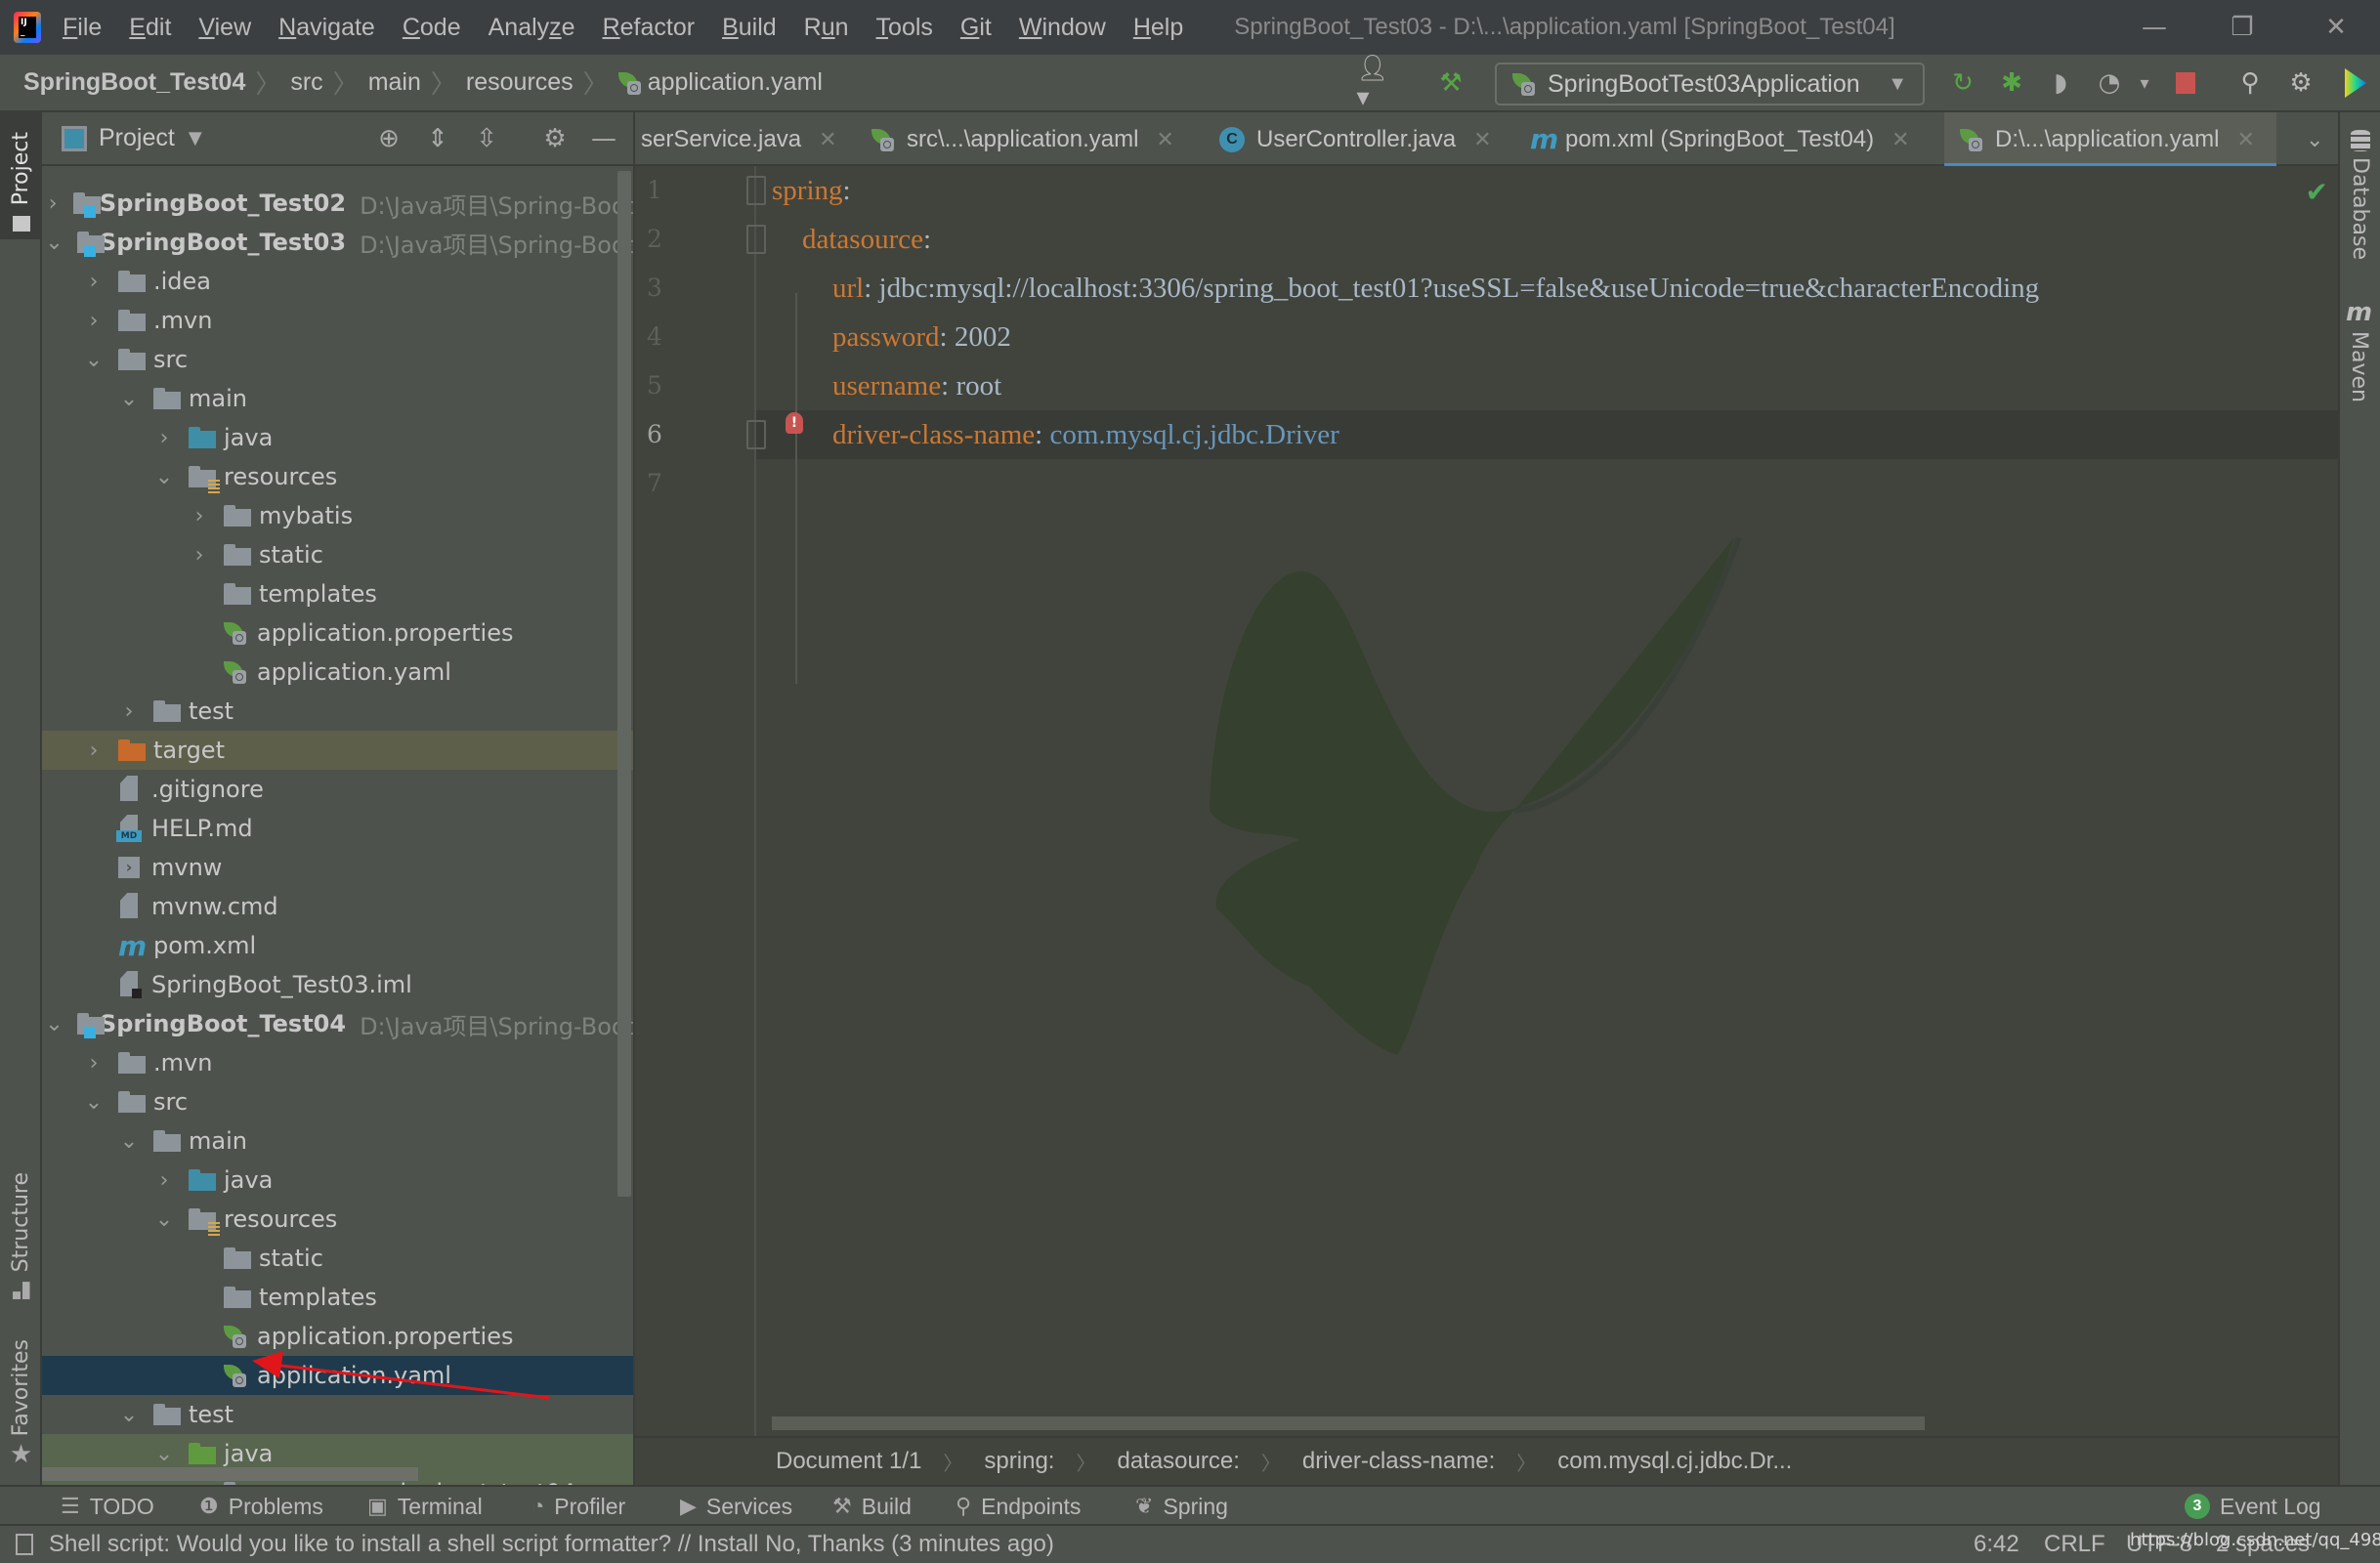 Image resolution: width=2380 pixels, height=1563 pixels. Describe the element at coordinates (394, 82) in the screenshot. I see `breadcrumb-main: main` at that location.